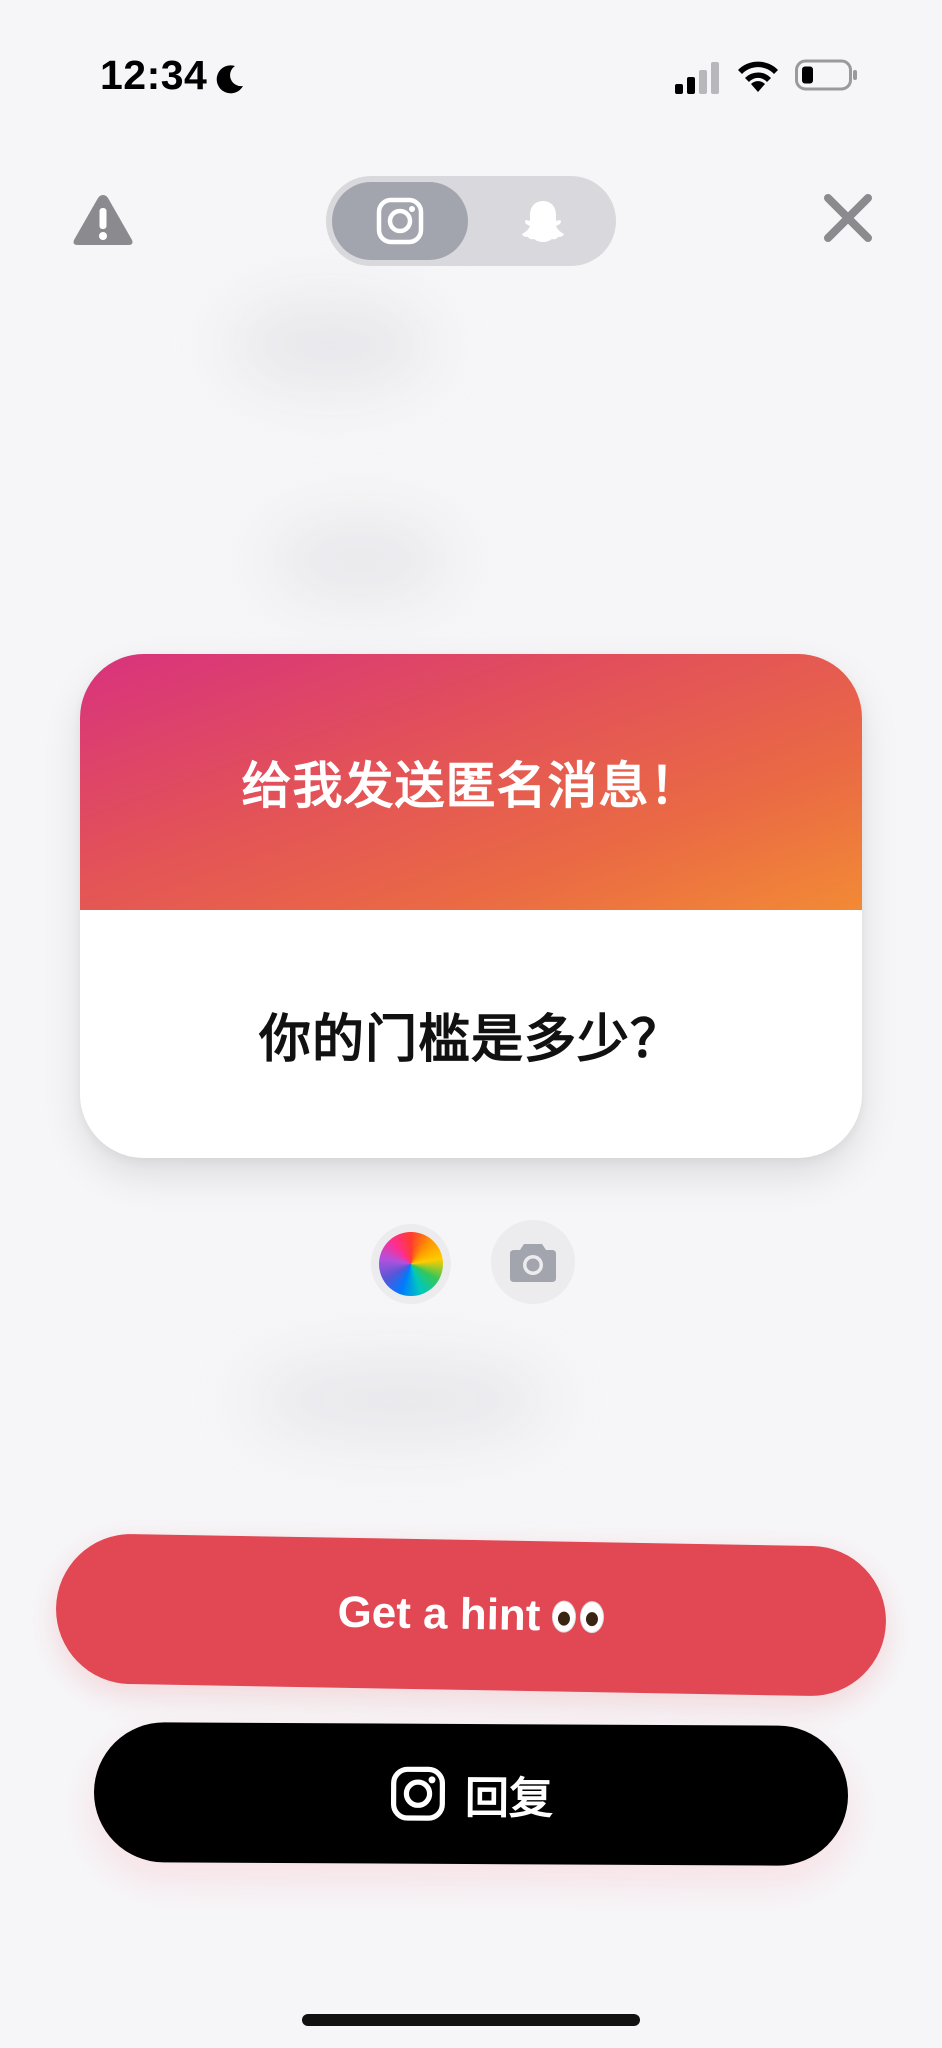  I want to click on card-question: 你的门槛是多少？, so click(470, 1039).